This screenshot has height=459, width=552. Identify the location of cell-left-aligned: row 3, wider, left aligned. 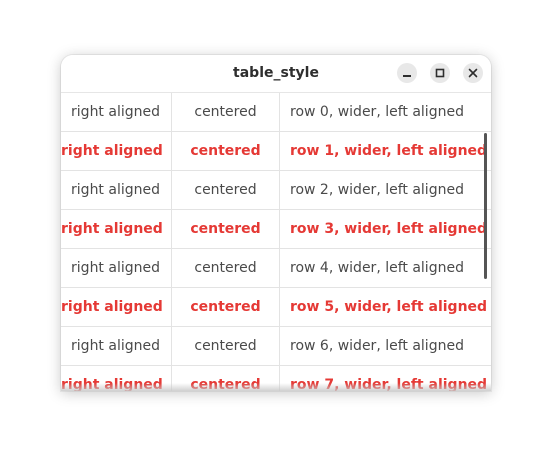
(385, 229).